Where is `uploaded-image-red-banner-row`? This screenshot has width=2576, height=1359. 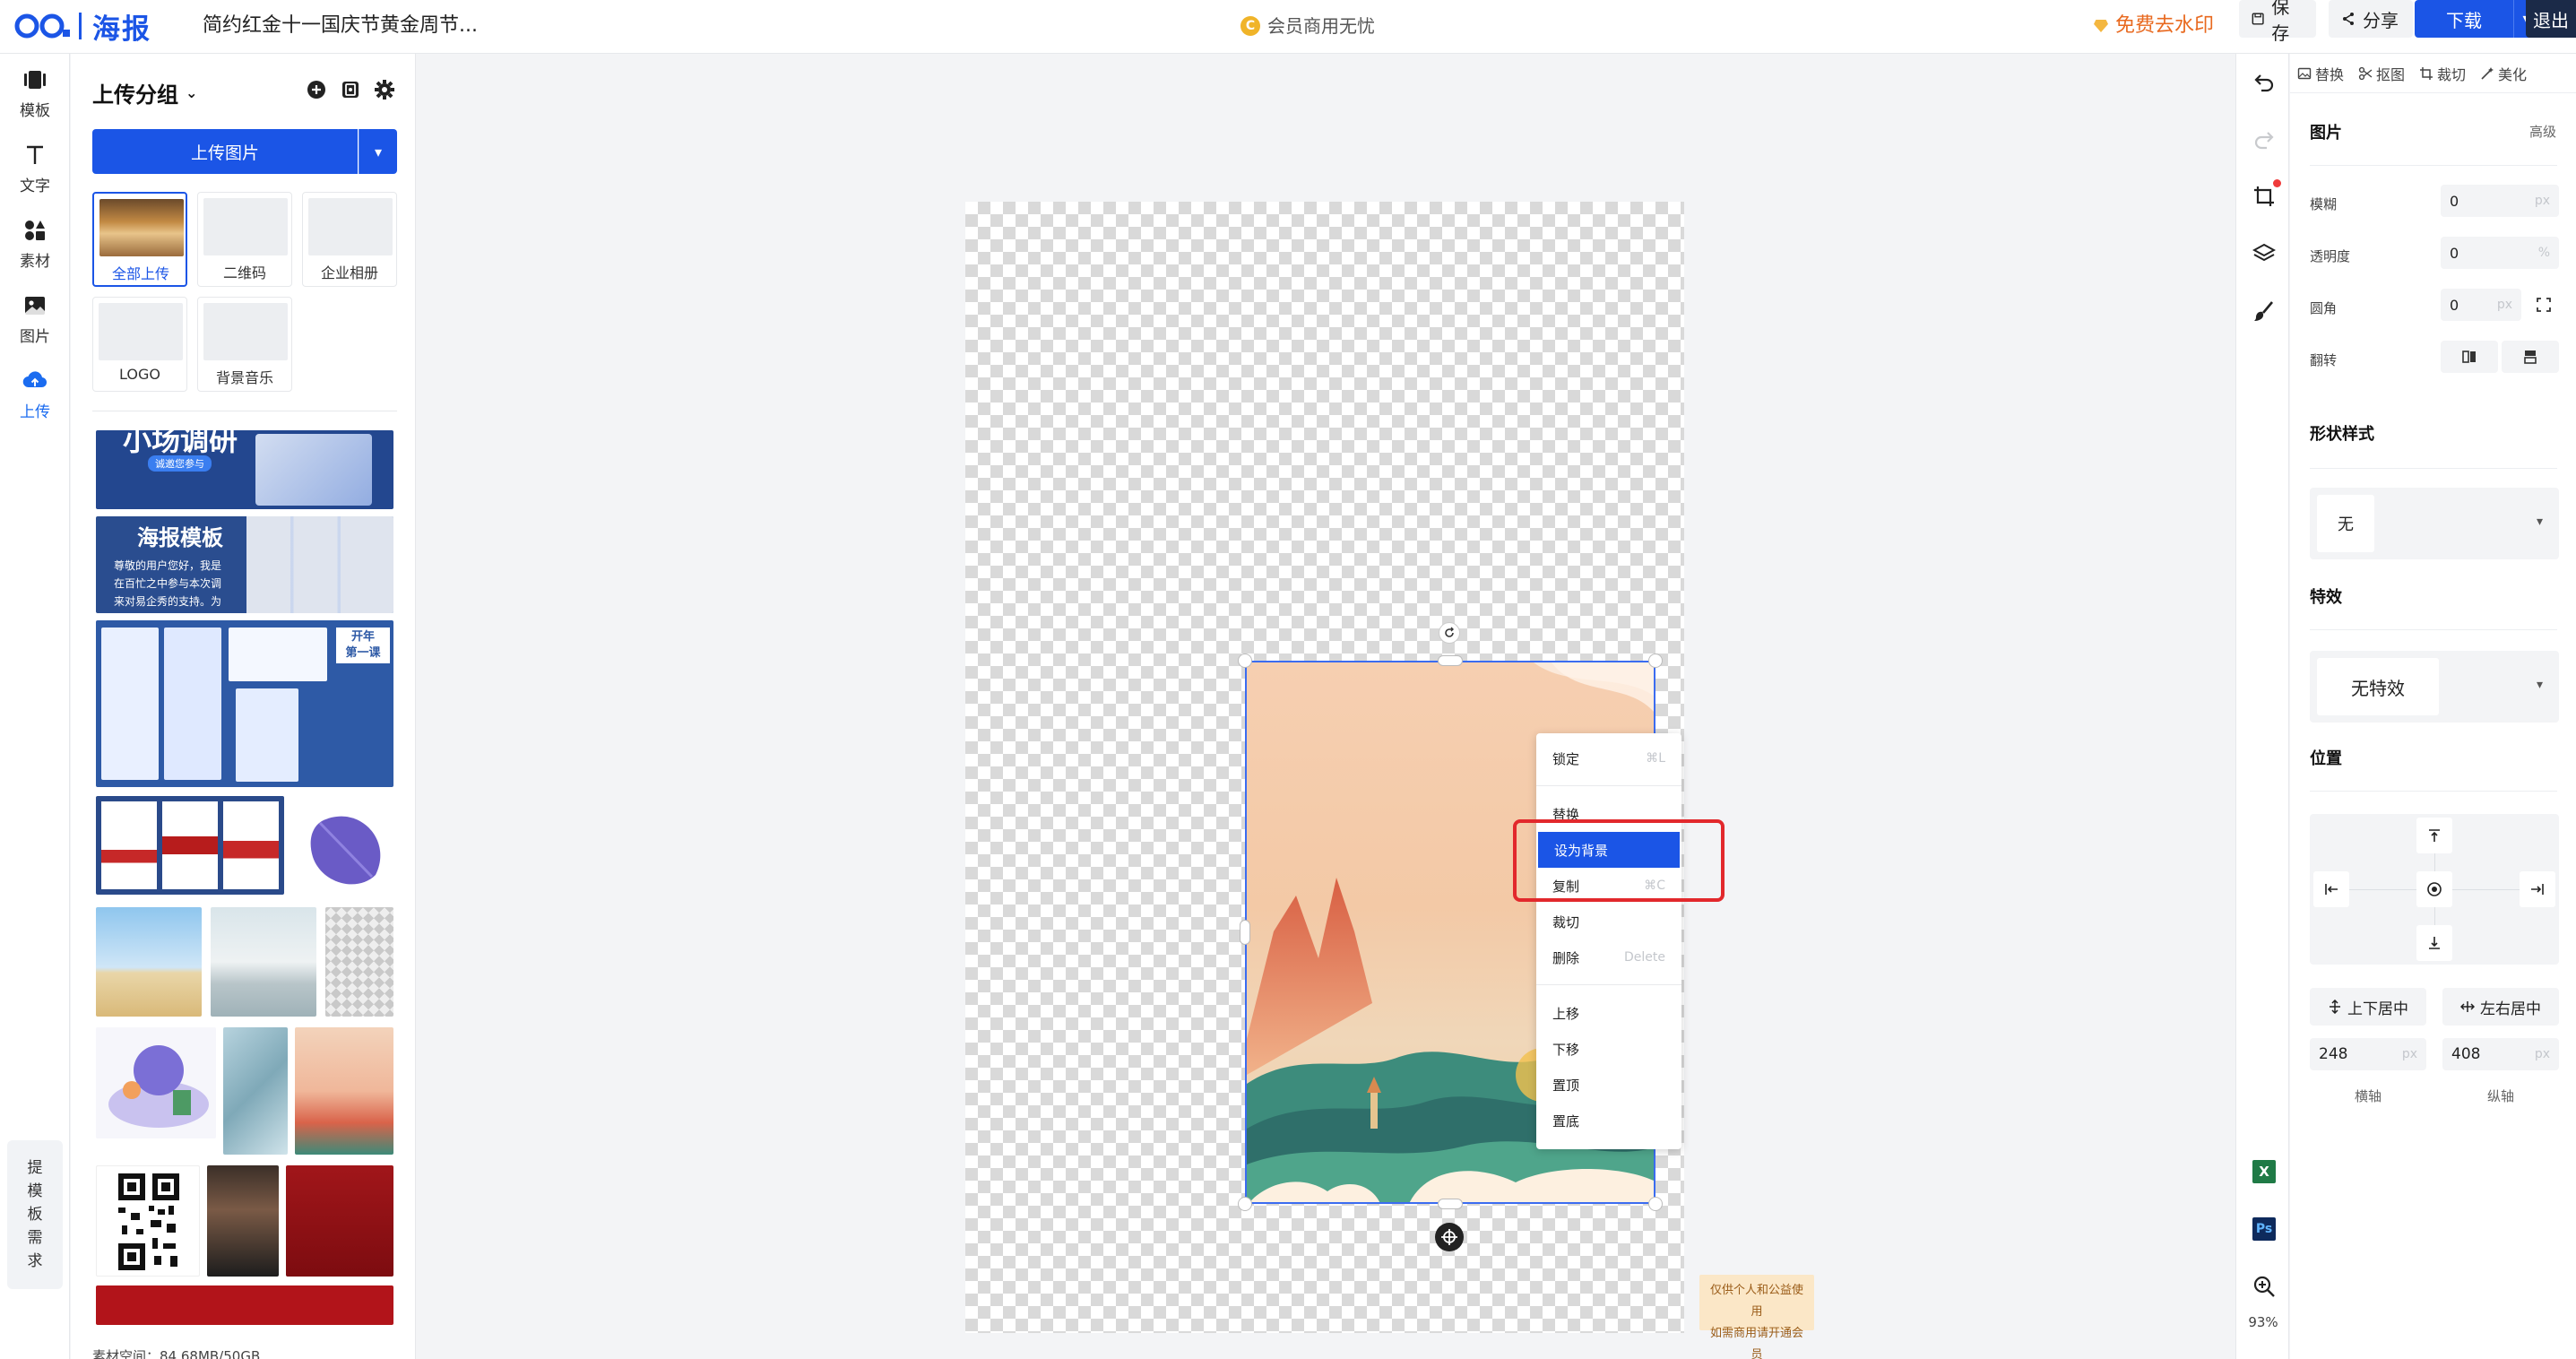
uploaded-image-red-banner-row is located at coordinates (244, 1305).